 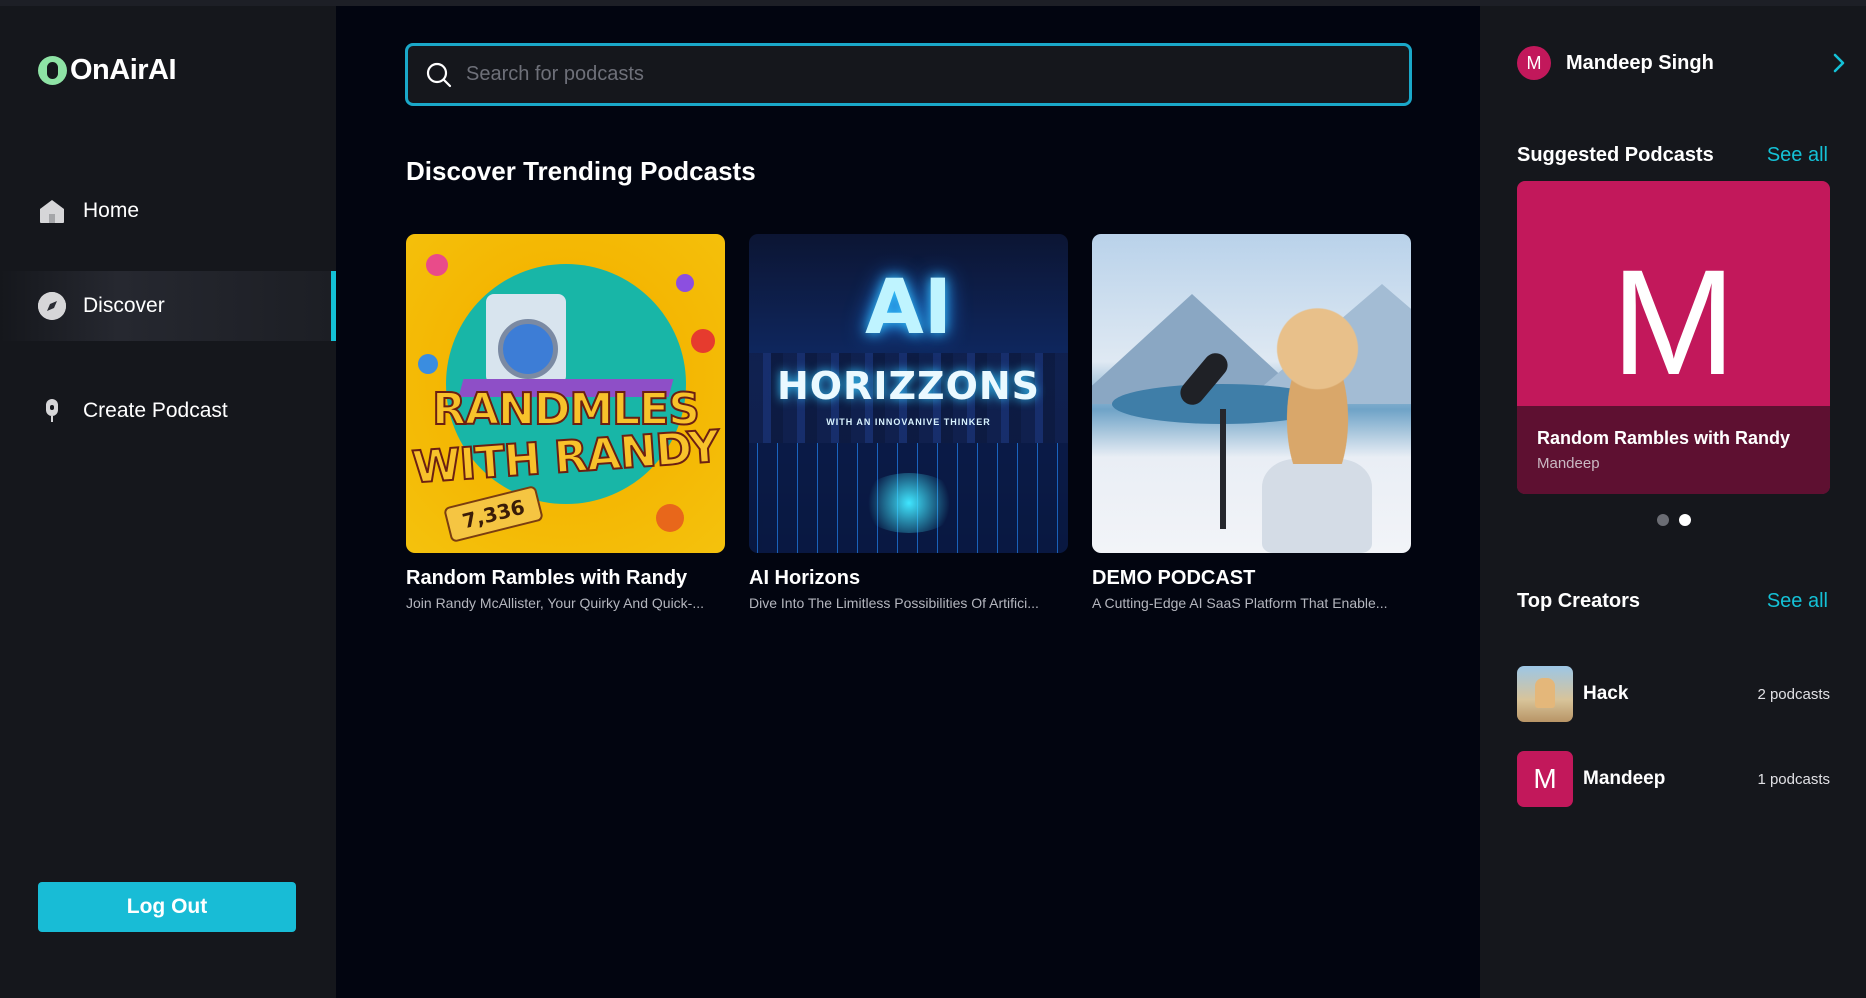 What do you see at coordinates (1545, 694) in the screenshot?
I see `creator-avatar` at bounding box center [1545, 694].